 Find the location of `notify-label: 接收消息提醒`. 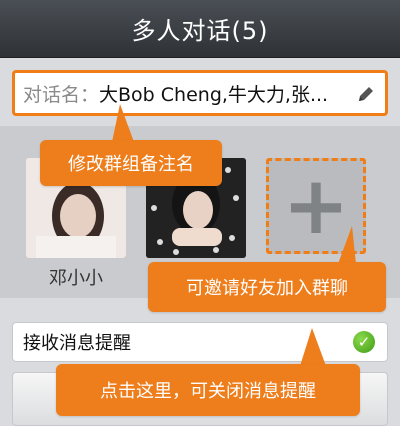

notify-label: 接收消息提醒 is located at coordinates (77, 343).